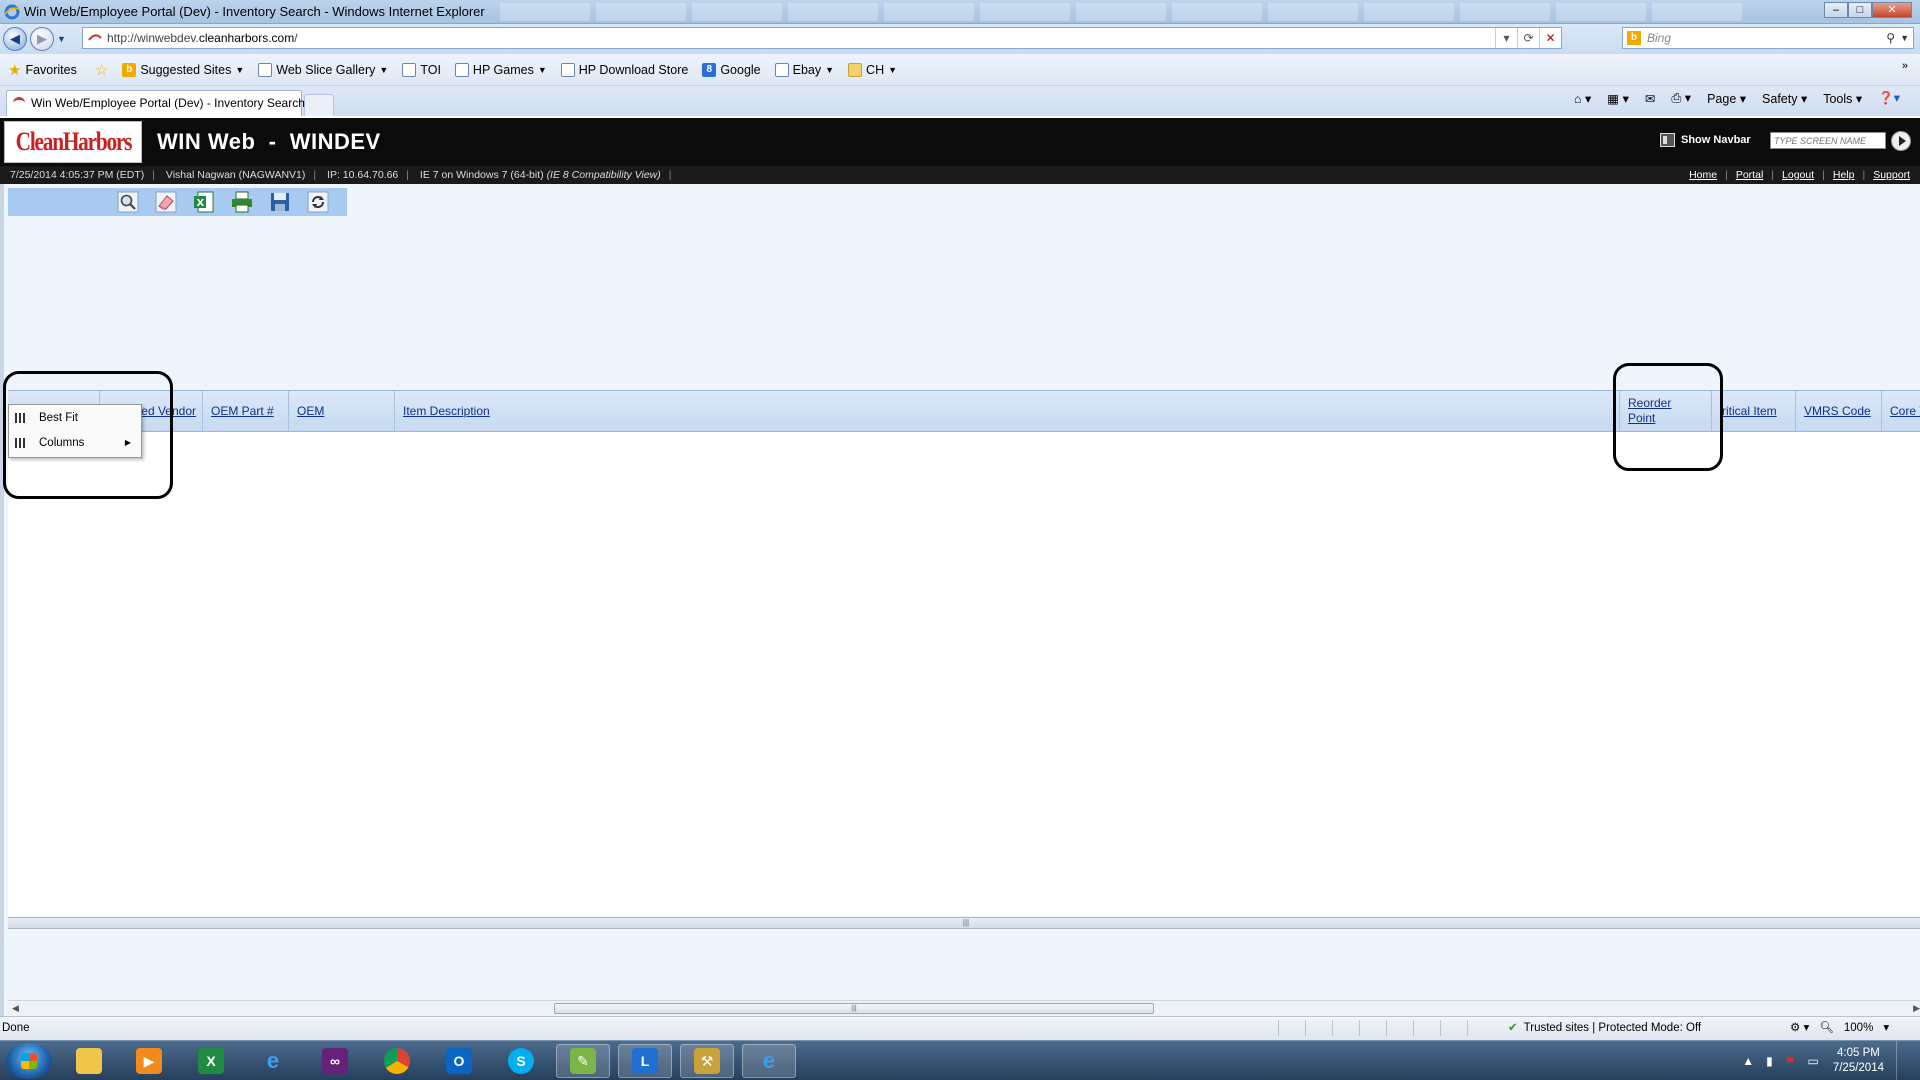 This screenshot has width=1920, height=1080. What do you see at coordinates (42, 70) in the screenshot?
I see `favorites-button: ★ Favorites` at bounding box center [42, 70].